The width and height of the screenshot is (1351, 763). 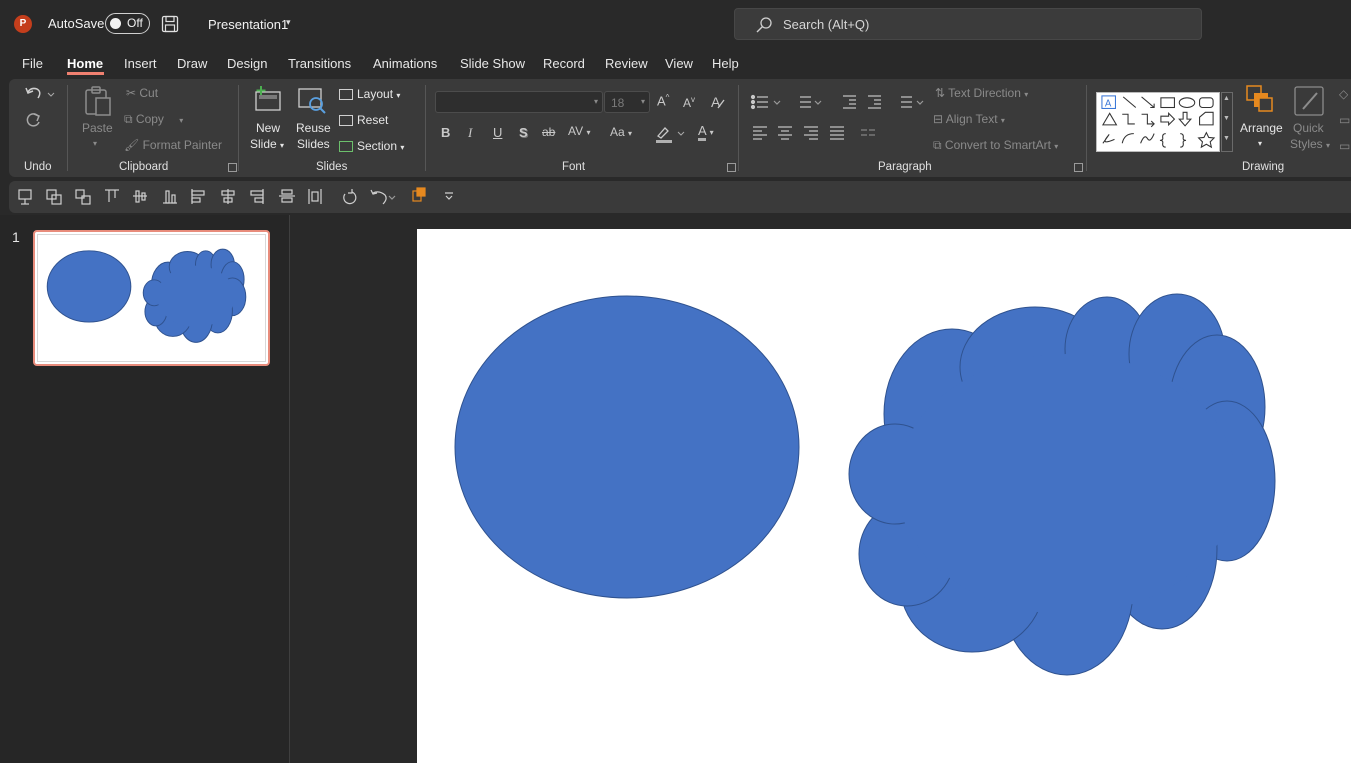 What do you see at coordinates (346, 121) in the screenshot?
I see `reset-icon` at bounding box center [346, 121].